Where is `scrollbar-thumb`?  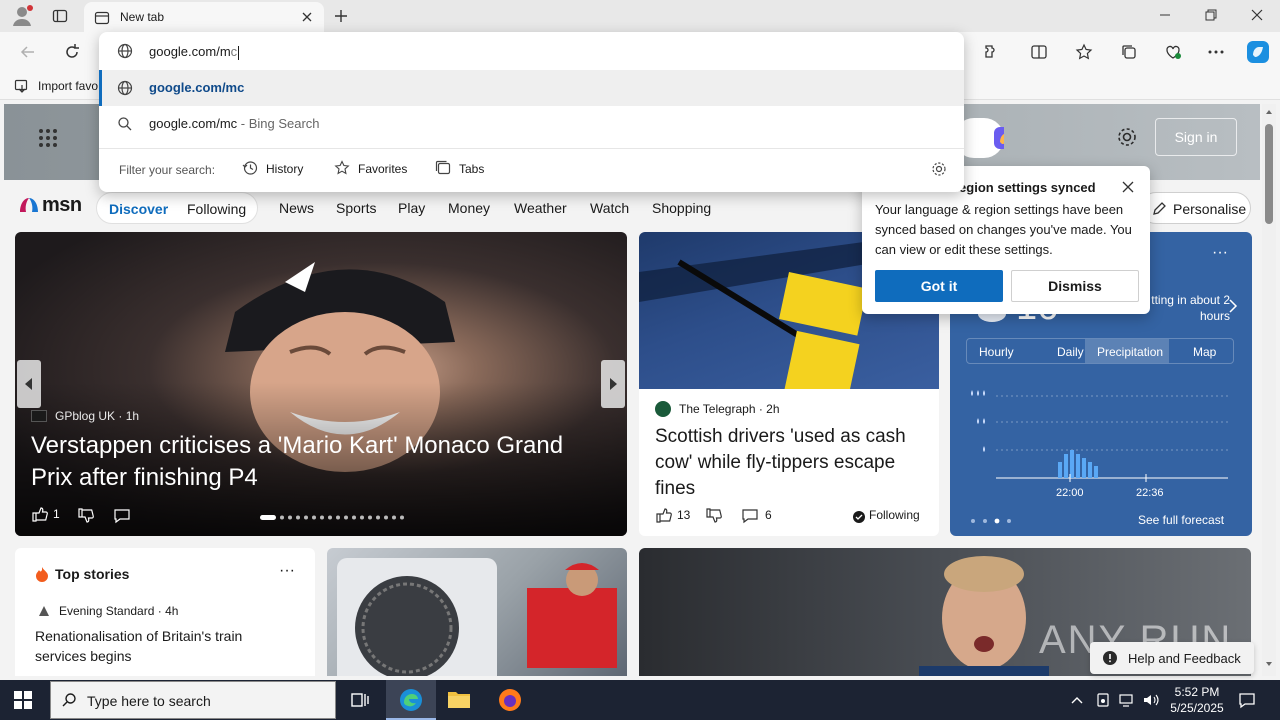
scrollbar-thumb is located at coordinates (1269, 174).